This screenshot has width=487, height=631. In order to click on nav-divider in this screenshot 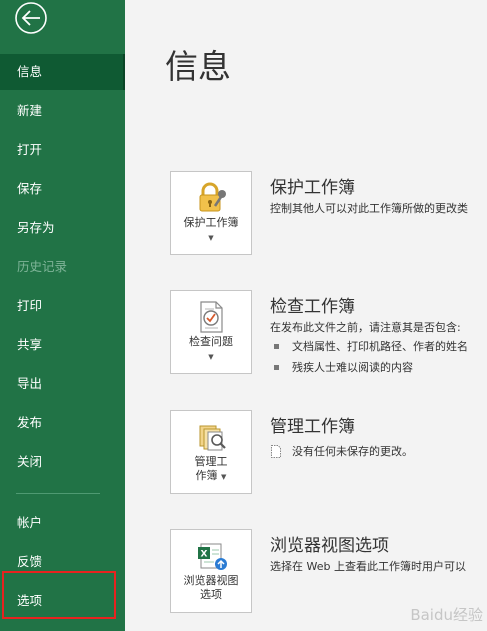, I will do `click(58, 493)`.